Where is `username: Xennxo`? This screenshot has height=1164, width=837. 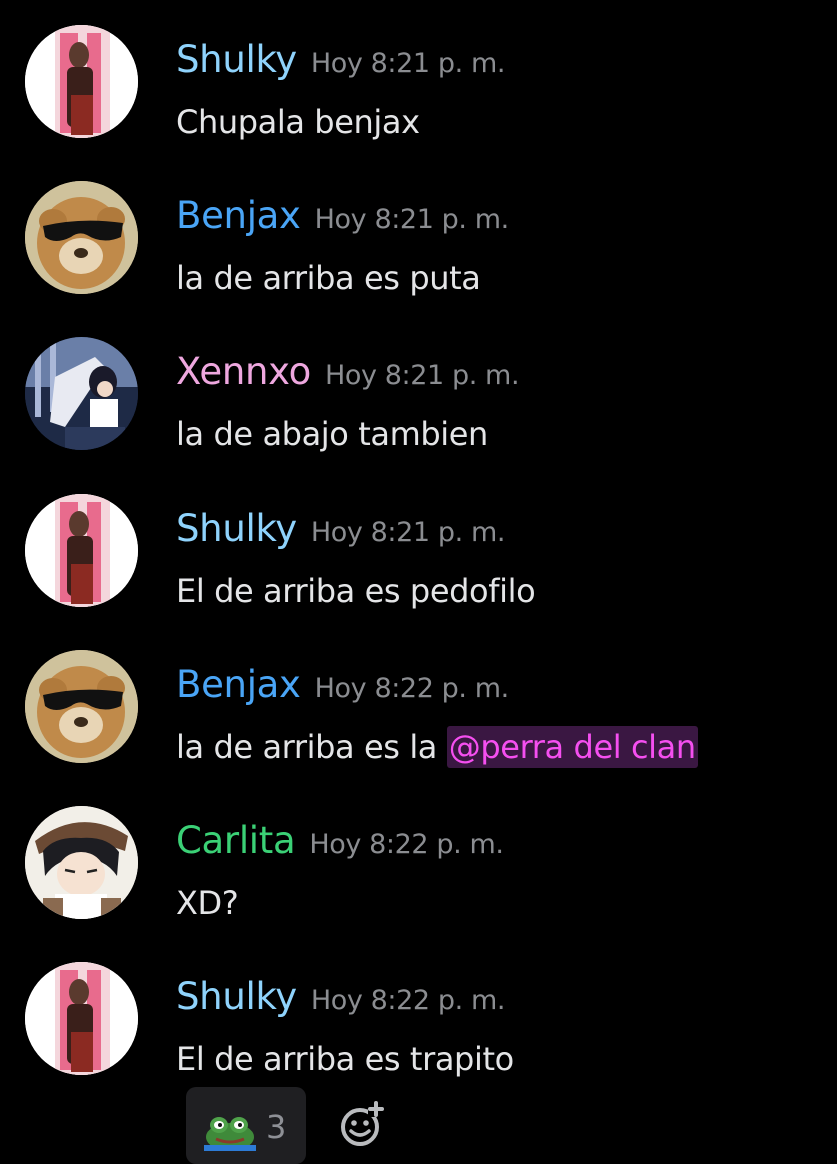
username: Xennxo is located at coordinates (243, 371).